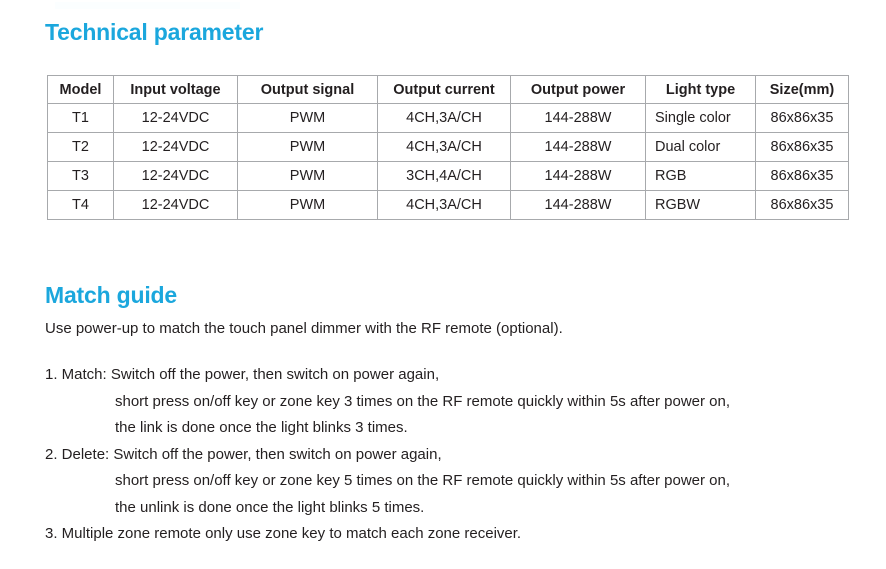 The height and width of the screenshot is (569, 886). What do you see at coordinates (154, 32) in the screenshot?
I see `technical-parameter-heading: Technical parameter` at bounding box center [154, 32].